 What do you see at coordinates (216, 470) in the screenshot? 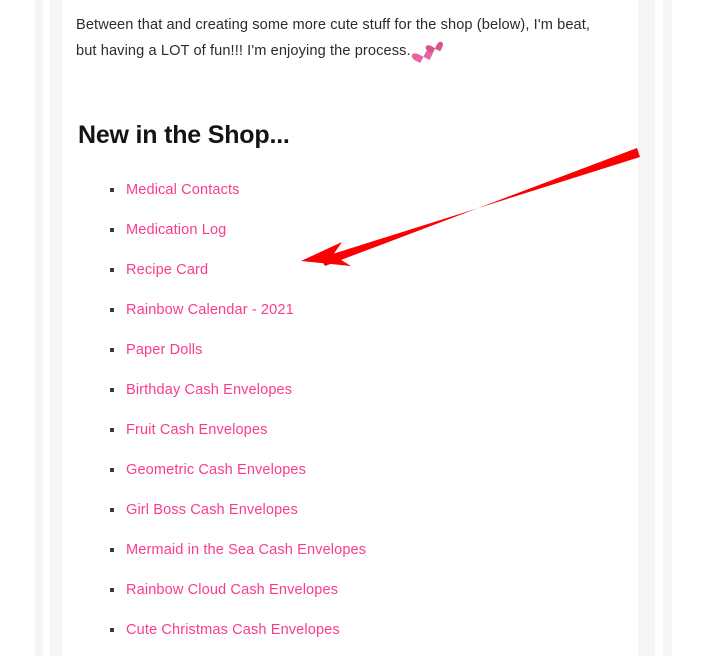
I see `shop-link-geometric-cash-envelopes: Geometric Cash Envelopes` at bounding box center [216, 470].